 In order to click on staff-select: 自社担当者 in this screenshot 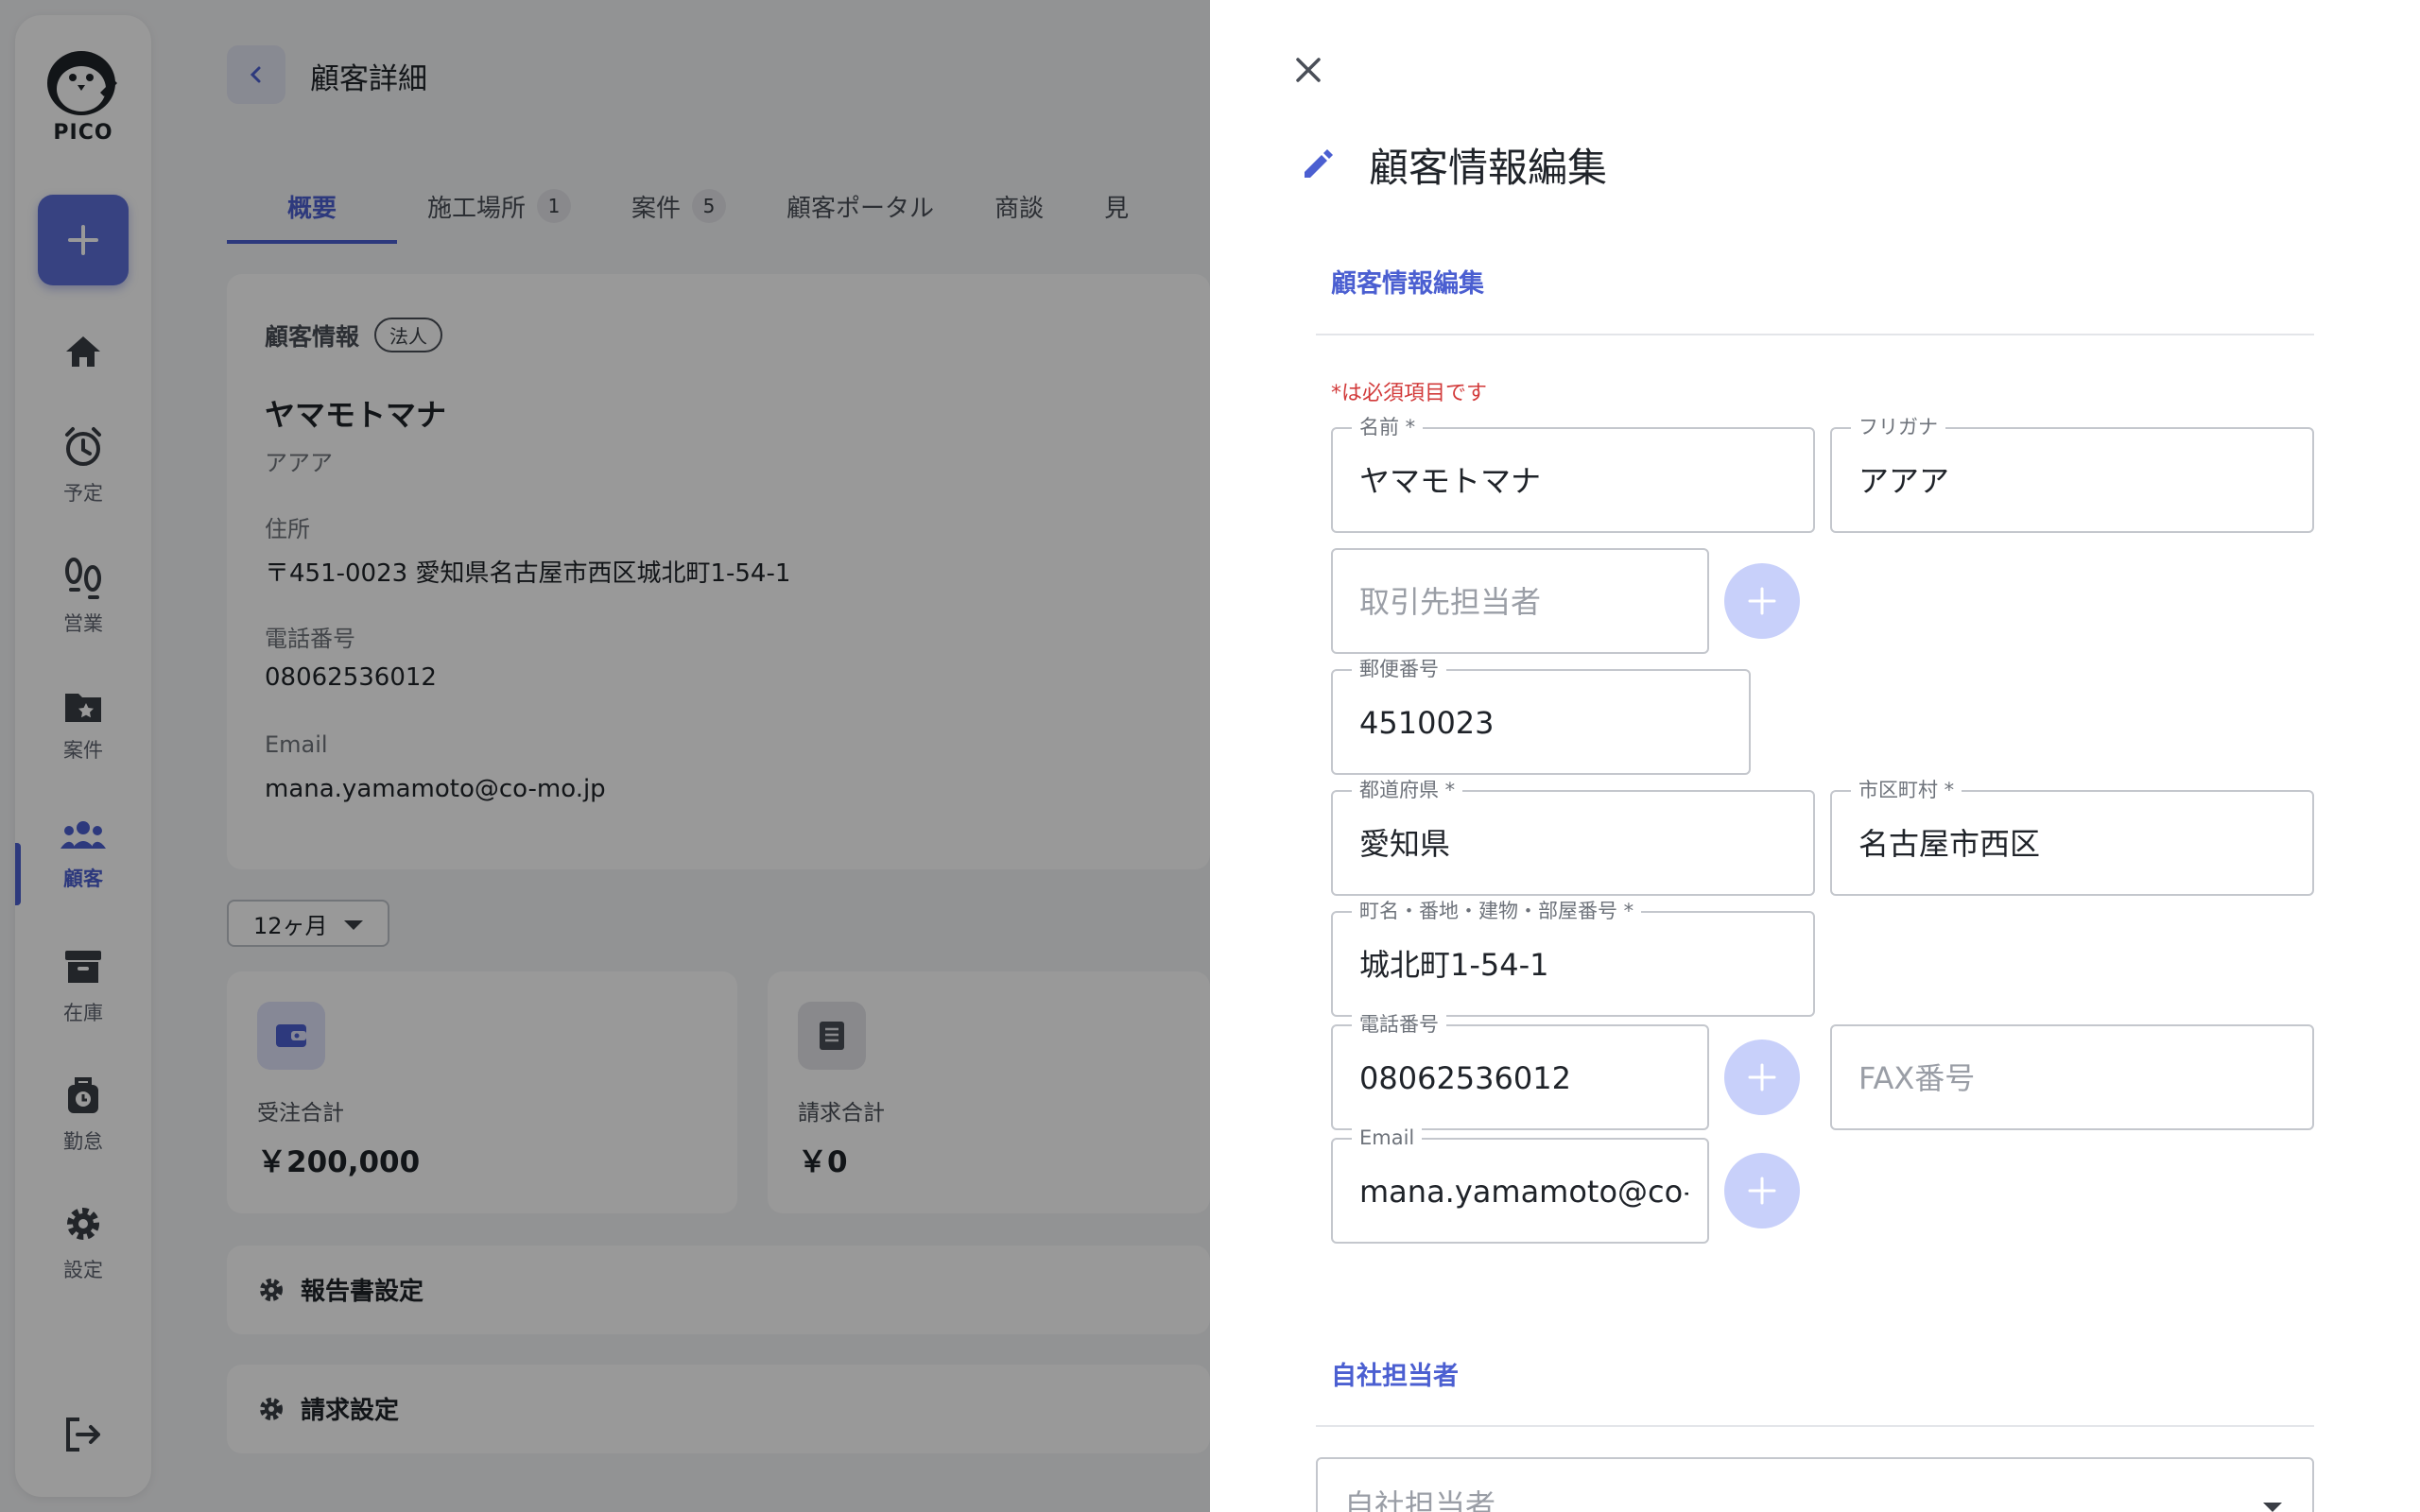, I will do `click(1815, 1484)`.